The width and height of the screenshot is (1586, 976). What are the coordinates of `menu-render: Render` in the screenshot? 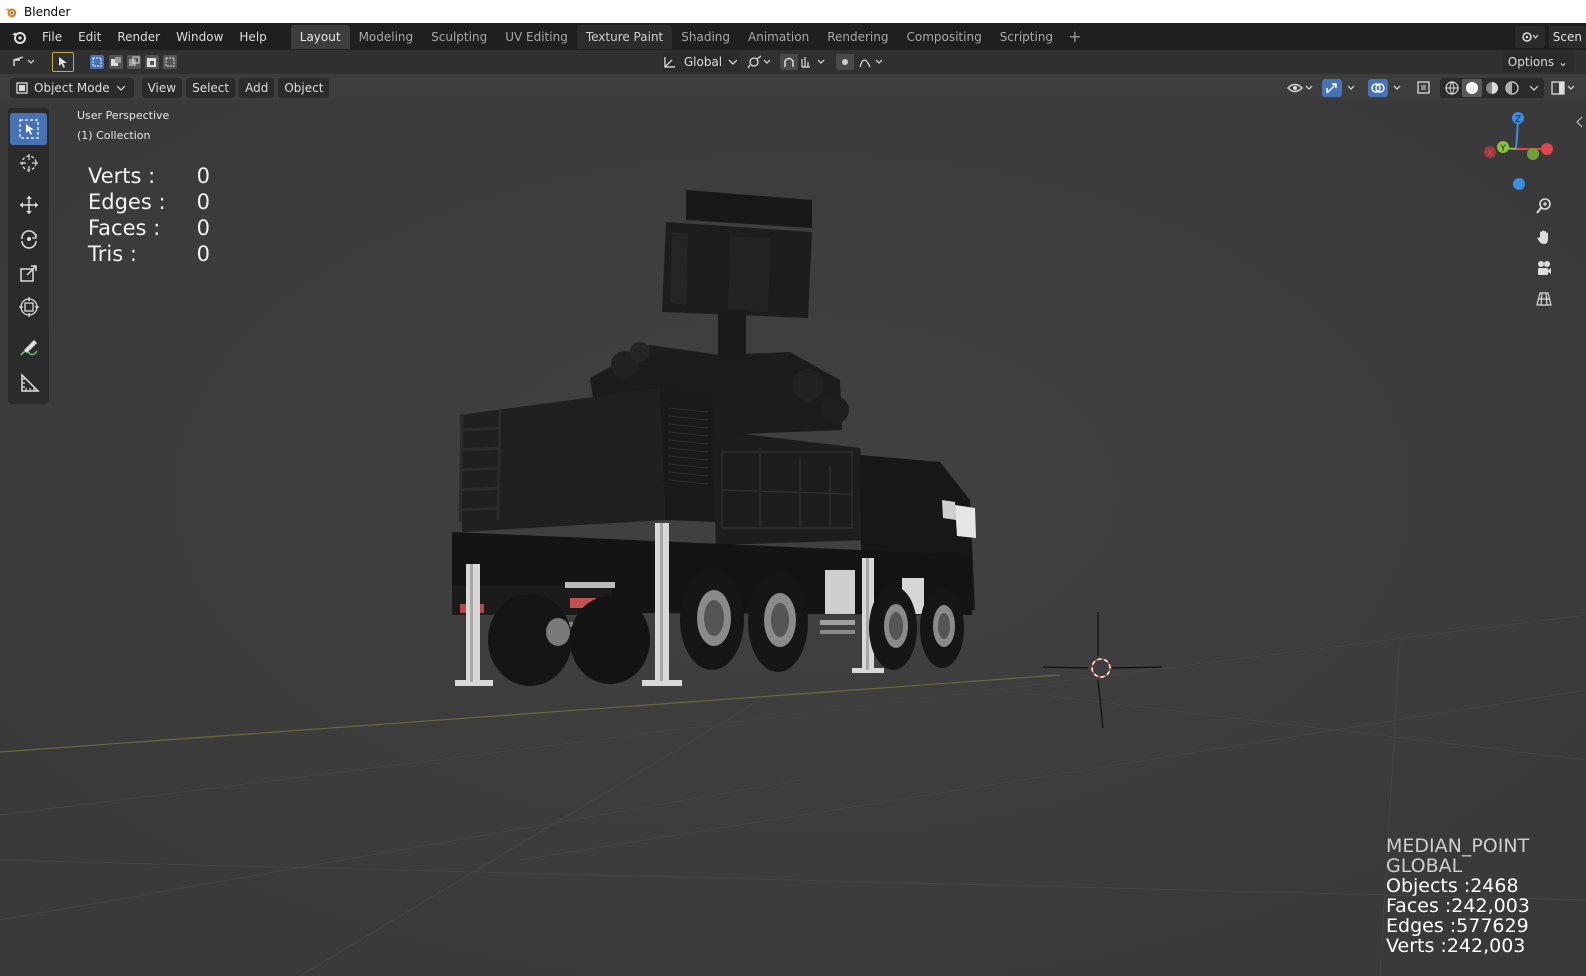 It's located at (138, 37).